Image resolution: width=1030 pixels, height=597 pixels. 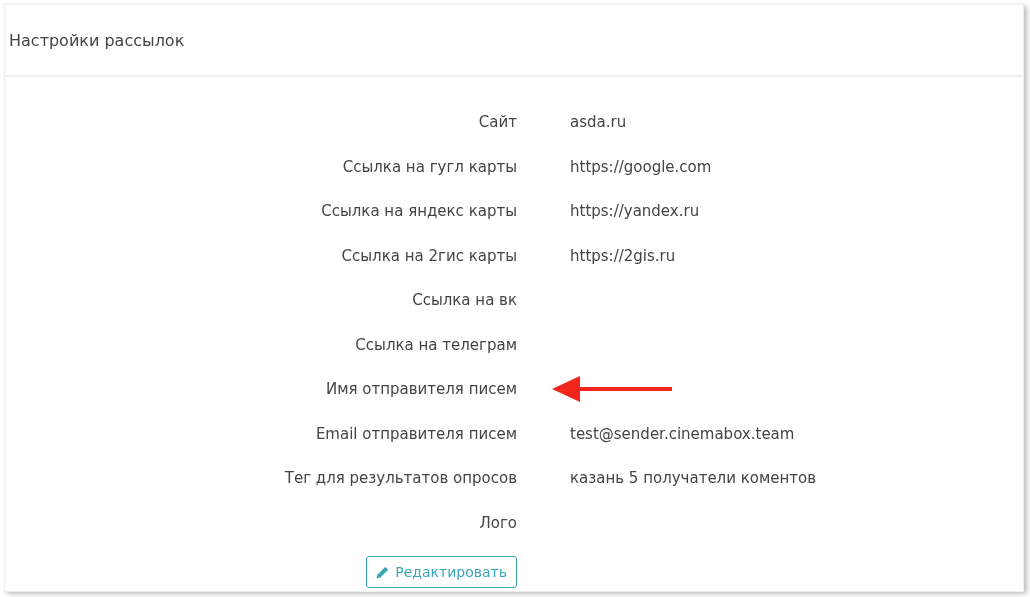 What do you see at coordinates (415, 433) in the screenshot?
I see `field-label: Email отправителя писем` at bounding box center [415, 433].